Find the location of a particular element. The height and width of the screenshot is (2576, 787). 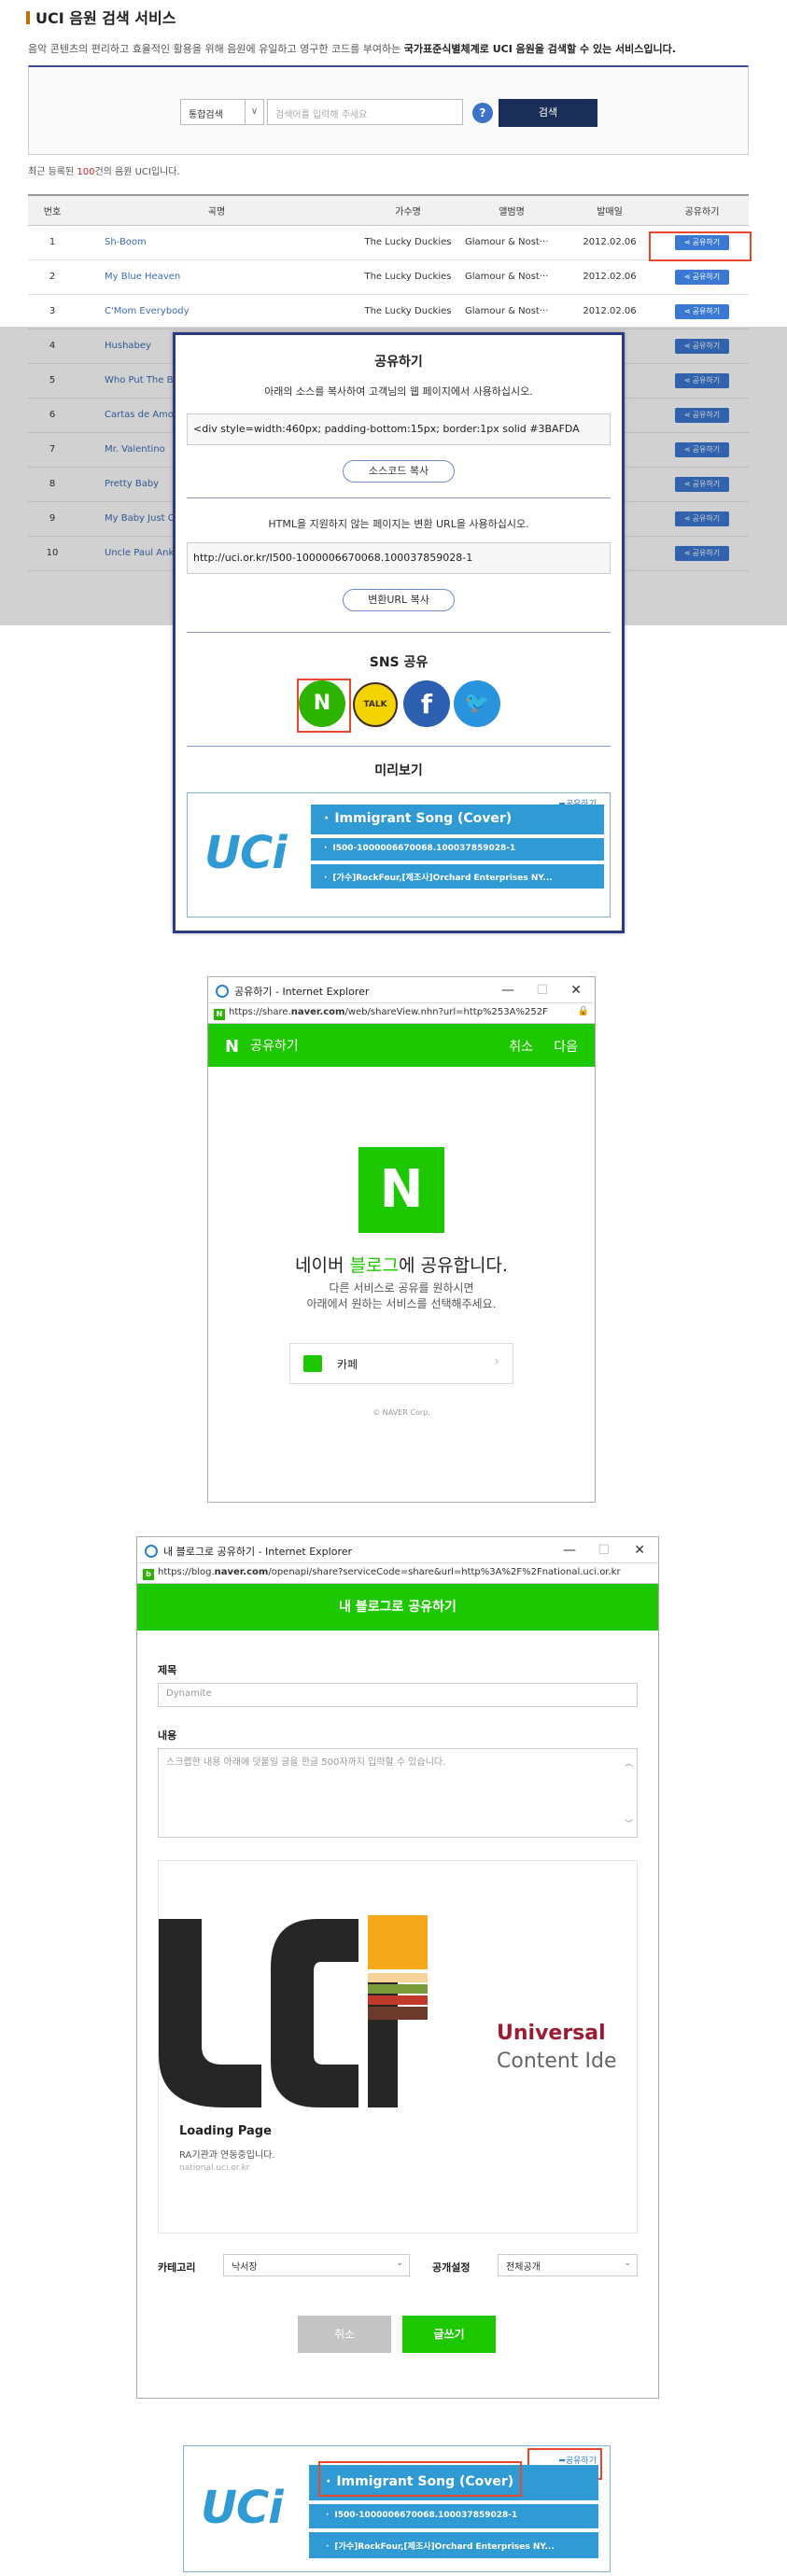

share-cell: ⋖ 공유하기 is located at coordinates (702, 311).